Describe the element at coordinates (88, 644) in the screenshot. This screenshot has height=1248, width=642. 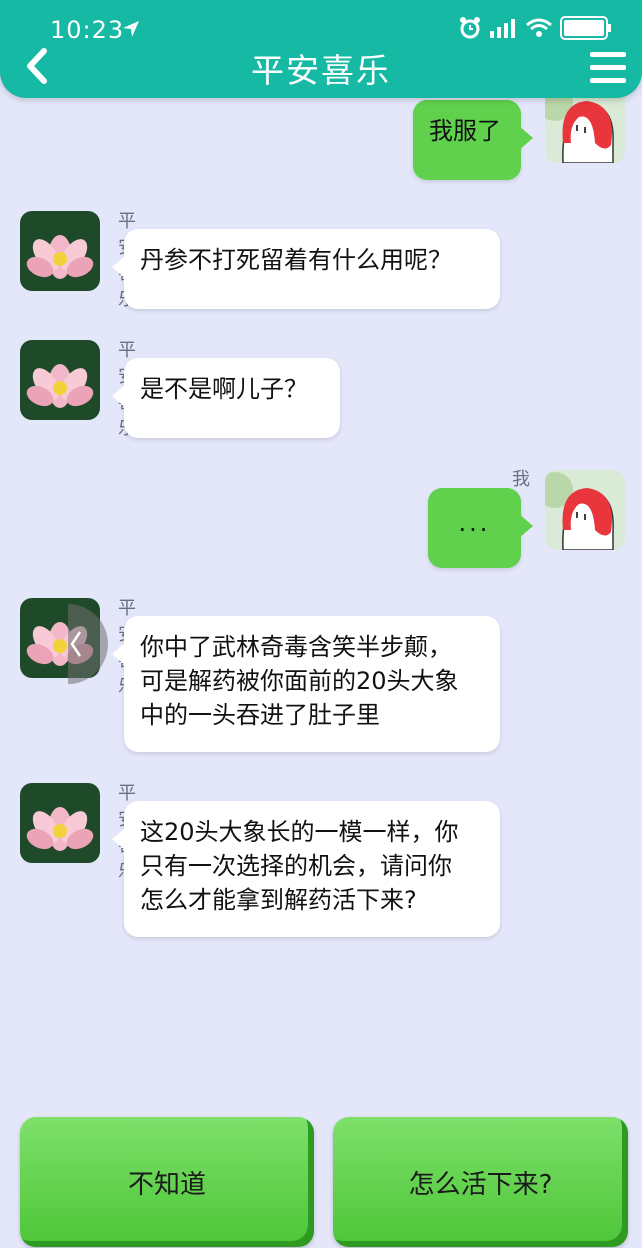
I see `swipe-back-icon` at that location.